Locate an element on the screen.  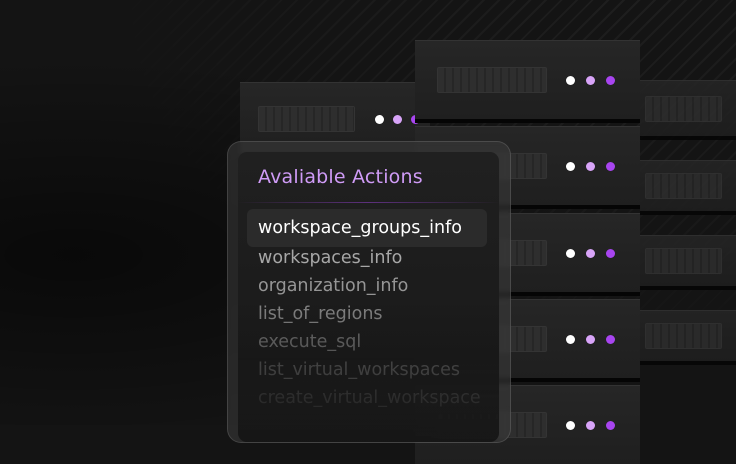
action-item-list-of-regions: list_of_regions is located at coordinates (367, 314).